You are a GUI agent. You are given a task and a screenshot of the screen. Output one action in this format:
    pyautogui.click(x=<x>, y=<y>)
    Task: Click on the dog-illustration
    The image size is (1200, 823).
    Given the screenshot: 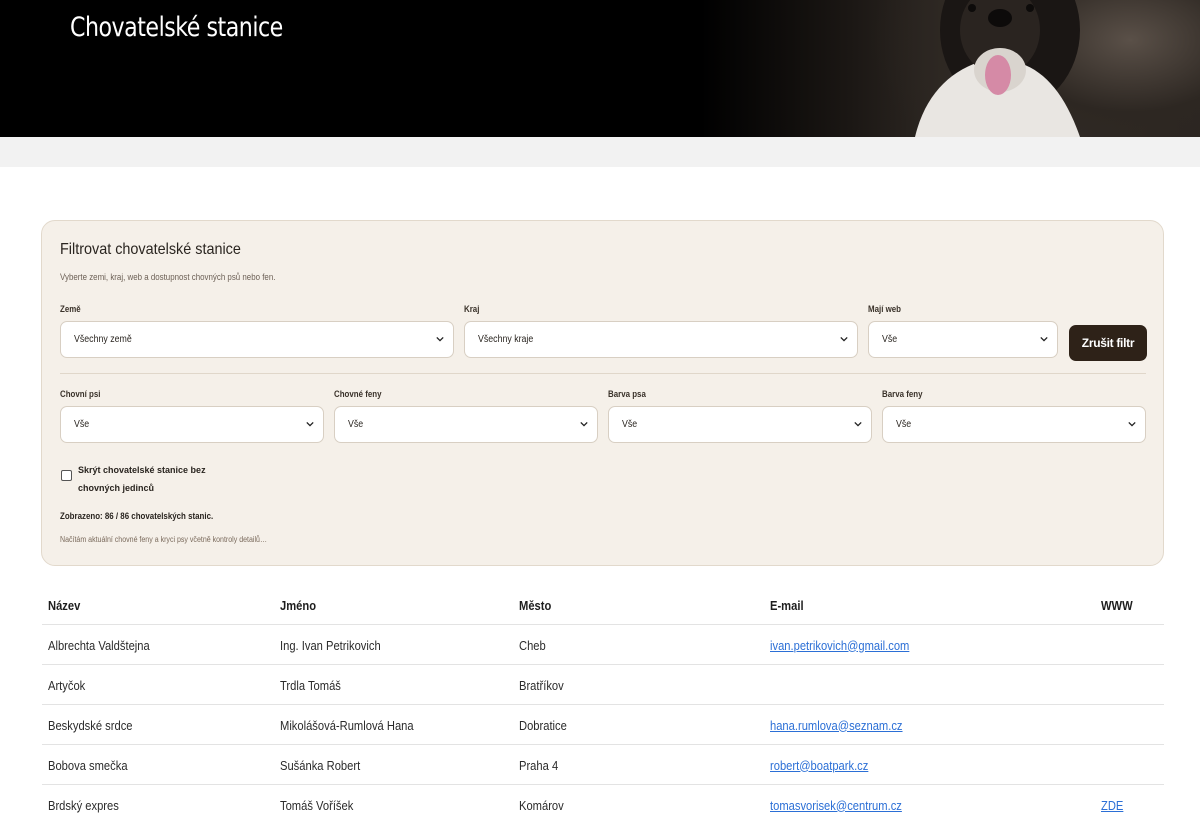 What is the action you would take?
    pyautogui.click(x=997, y=68)
    